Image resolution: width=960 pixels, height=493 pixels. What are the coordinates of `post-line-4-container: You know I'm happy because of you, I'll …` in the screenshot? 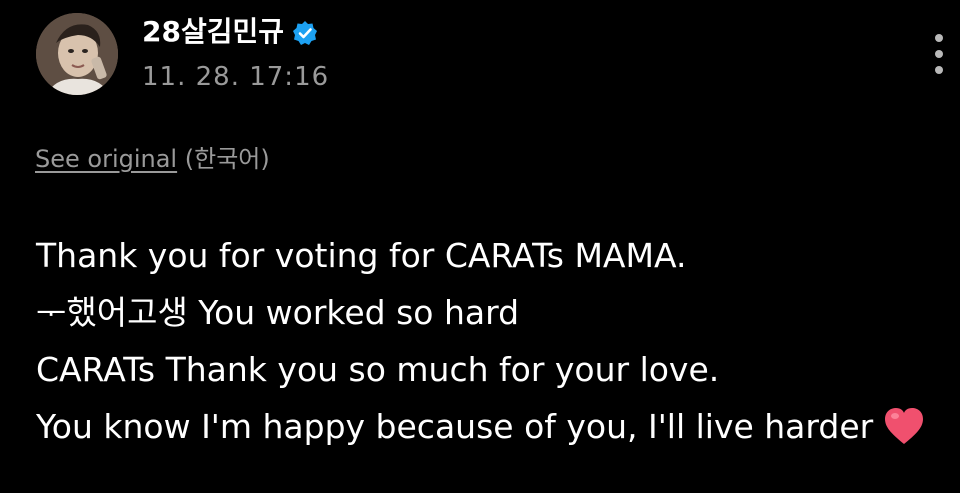 It's located at (496, 426).